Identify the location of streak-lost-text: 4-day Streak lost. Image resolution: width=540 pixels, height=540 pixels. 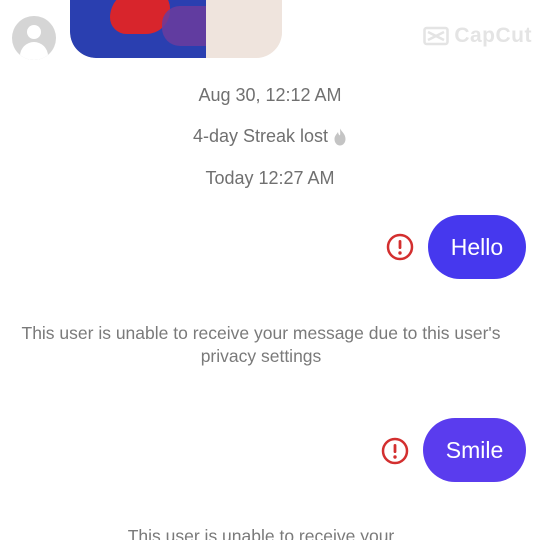
(260, 136).